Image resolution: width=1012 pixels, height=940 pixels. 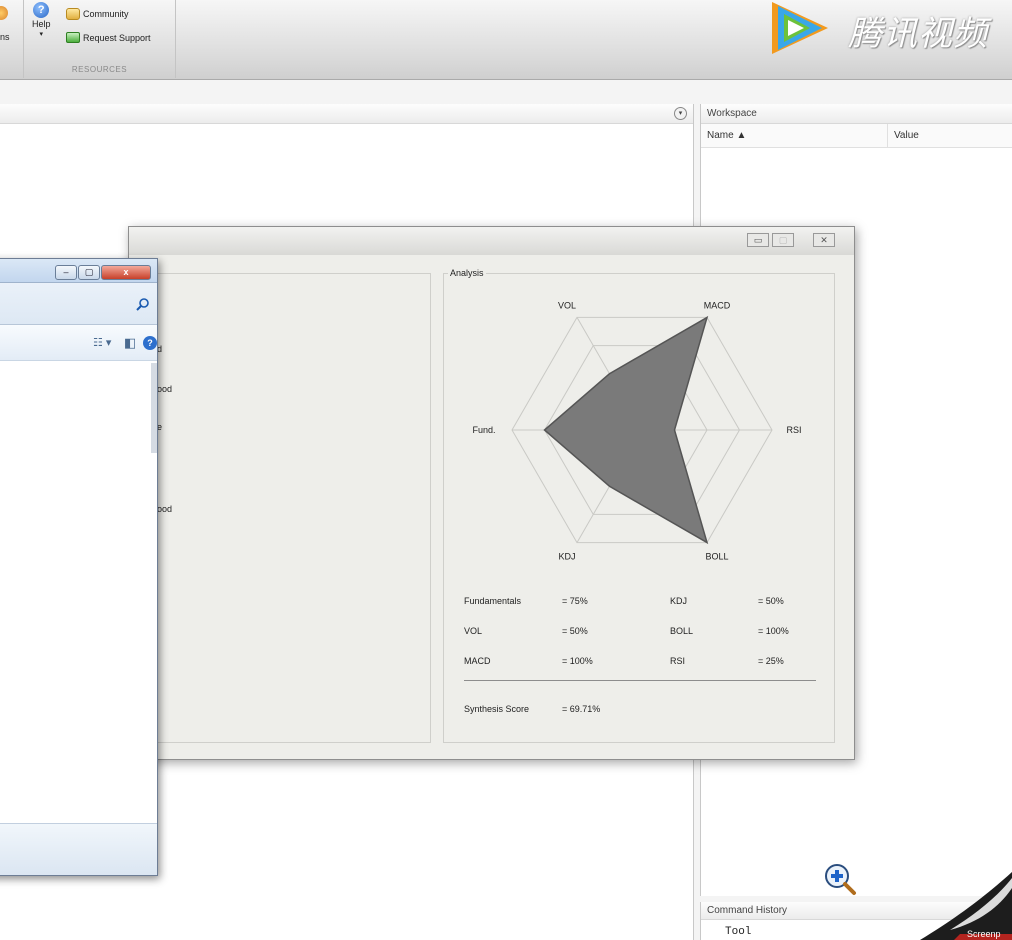 What do you see at coordinates (483, 430) in the screenshot?
I see `radar-axis-label: Fund.` at bounding box center [483, 430].